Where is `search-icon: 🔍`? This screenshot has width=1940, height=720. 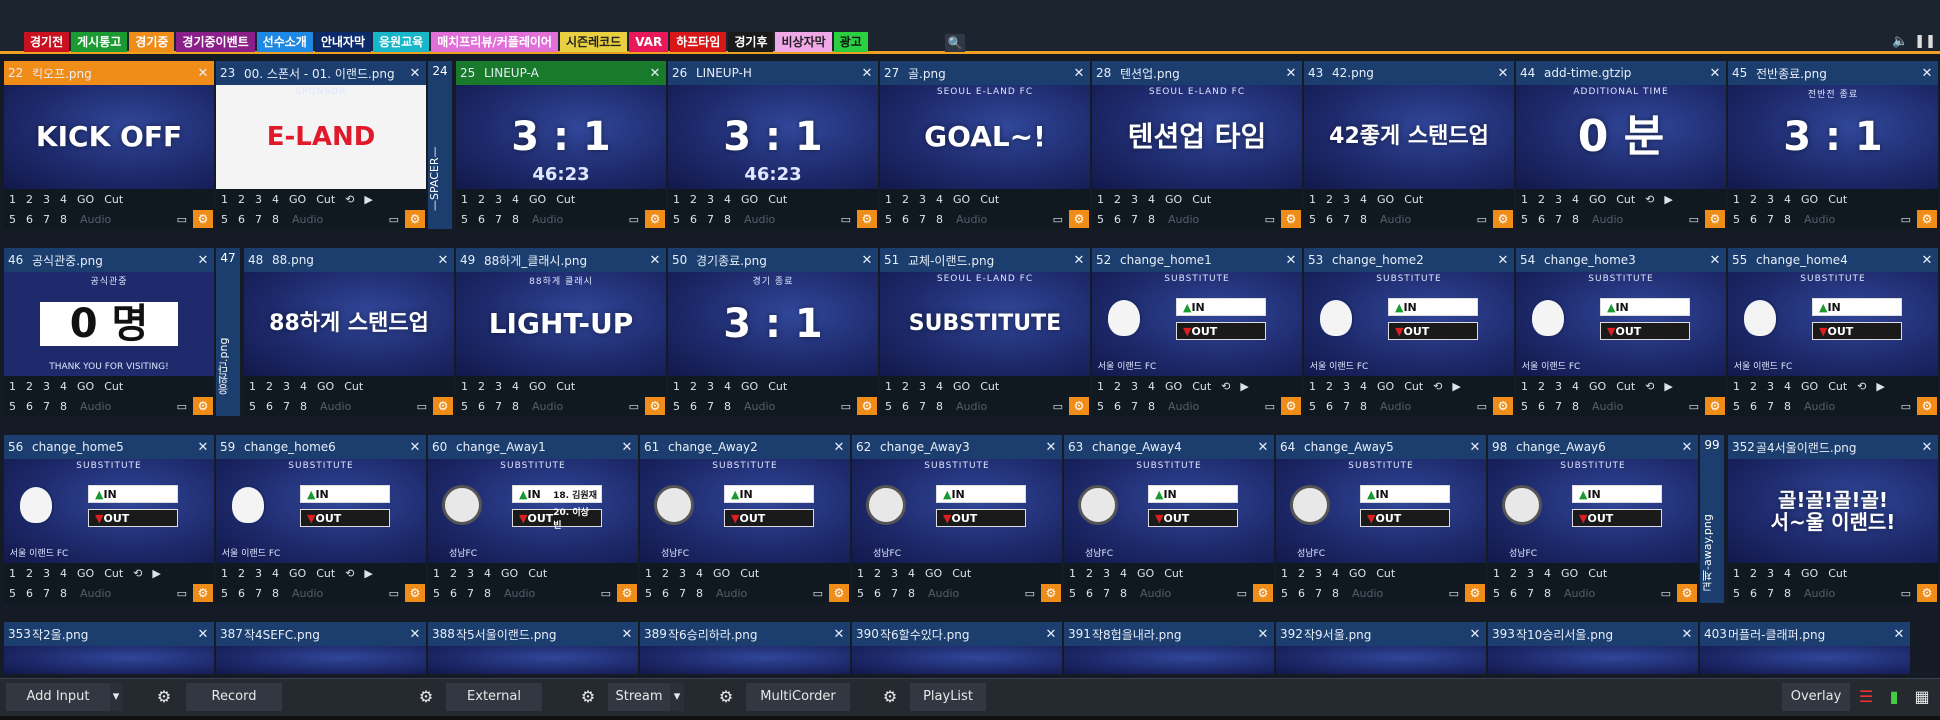
search-icon: 🔍 is located at coordinates (955, 43).